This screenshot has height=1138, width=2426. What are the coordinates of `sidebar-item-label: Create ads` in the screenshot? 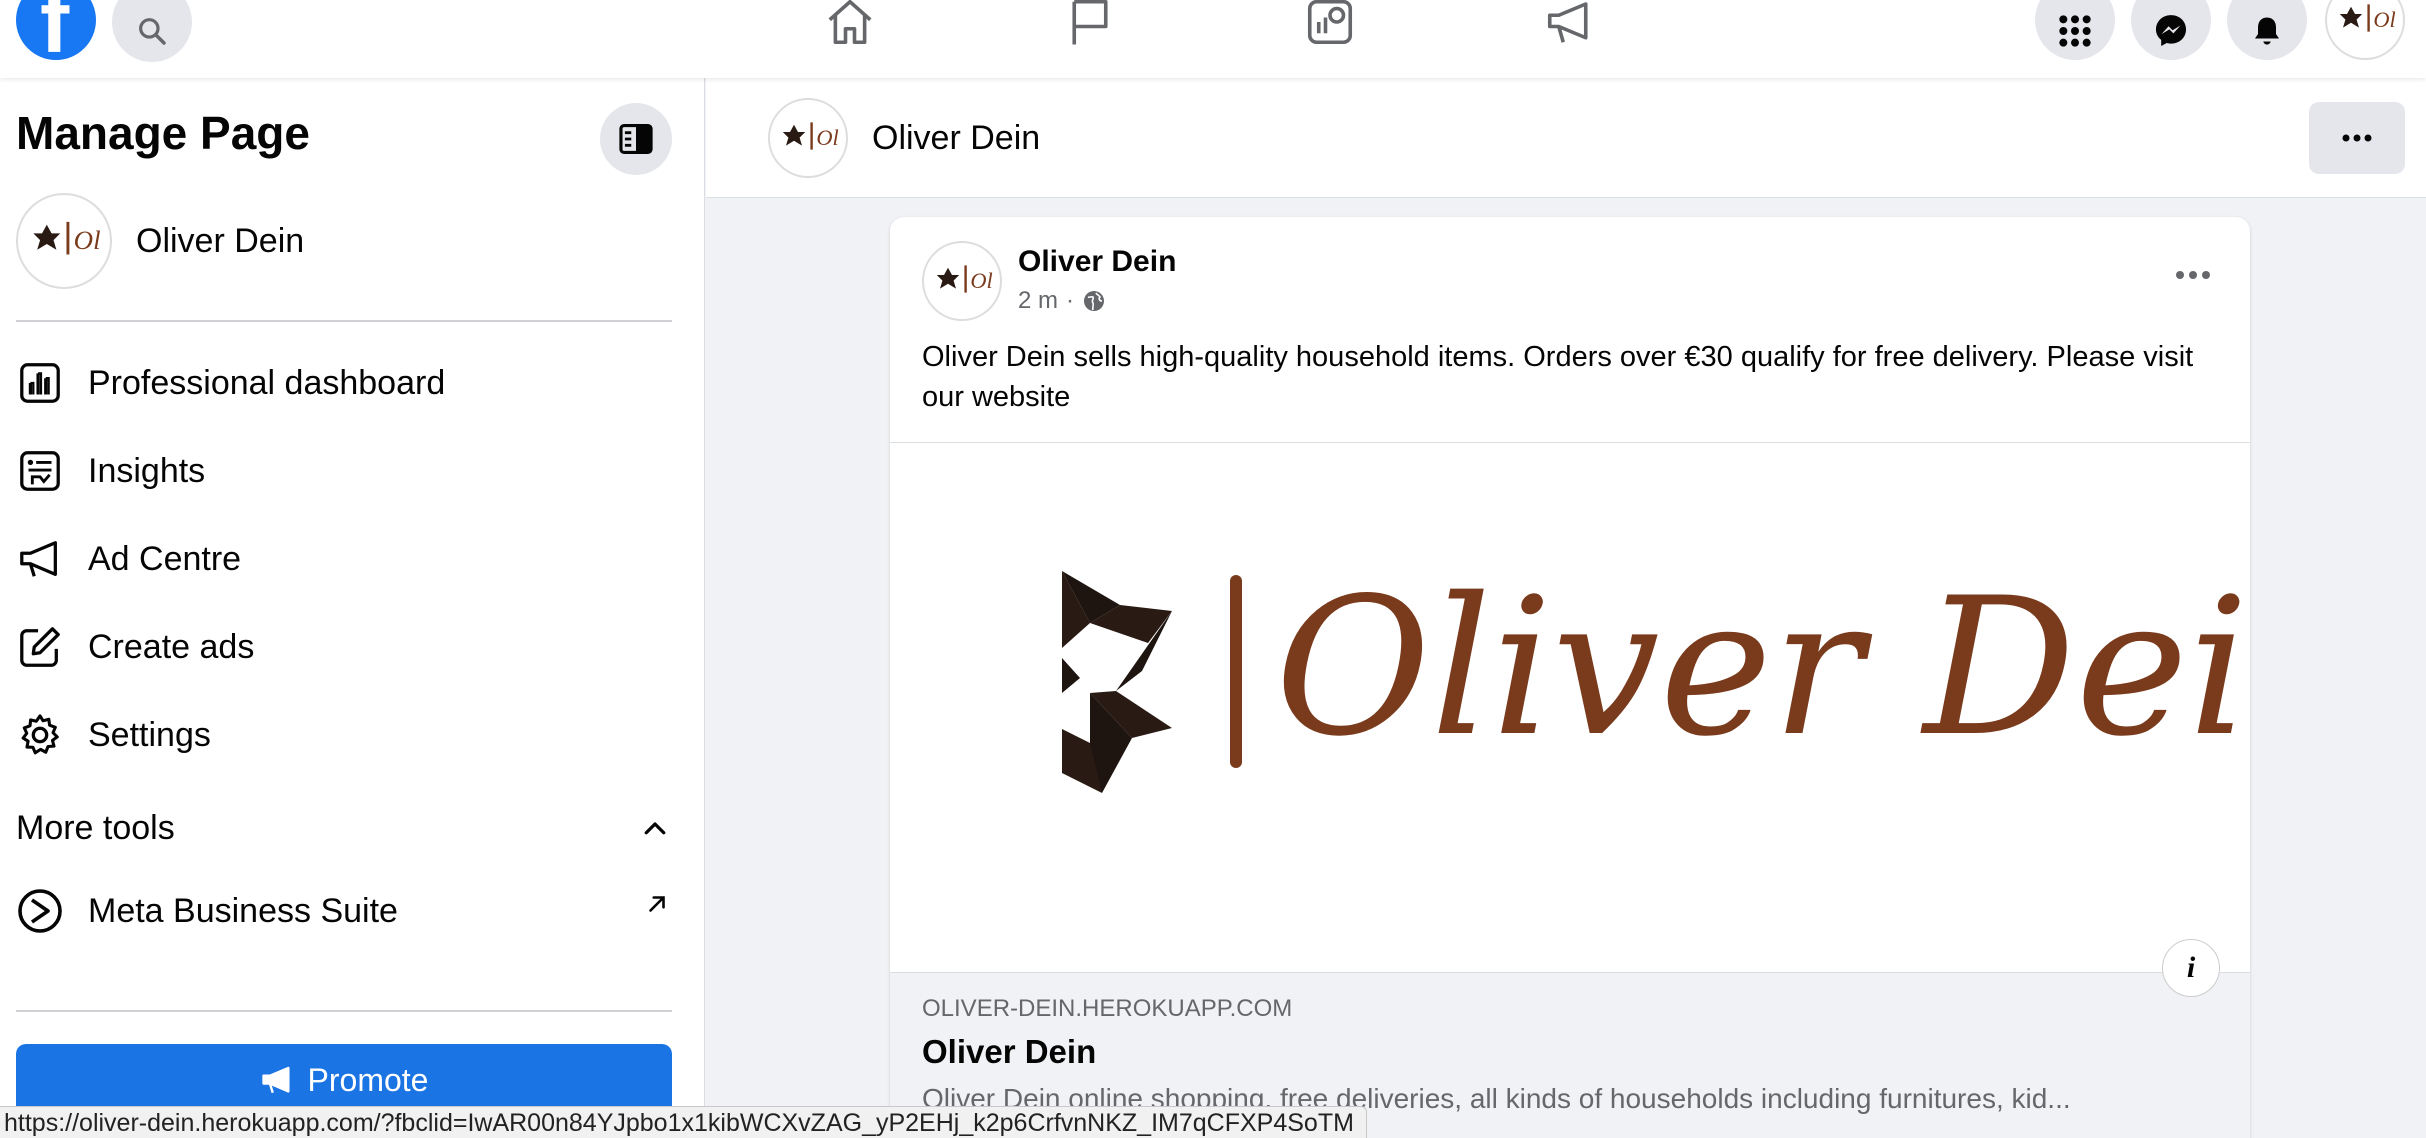 It's located at (171, 646).